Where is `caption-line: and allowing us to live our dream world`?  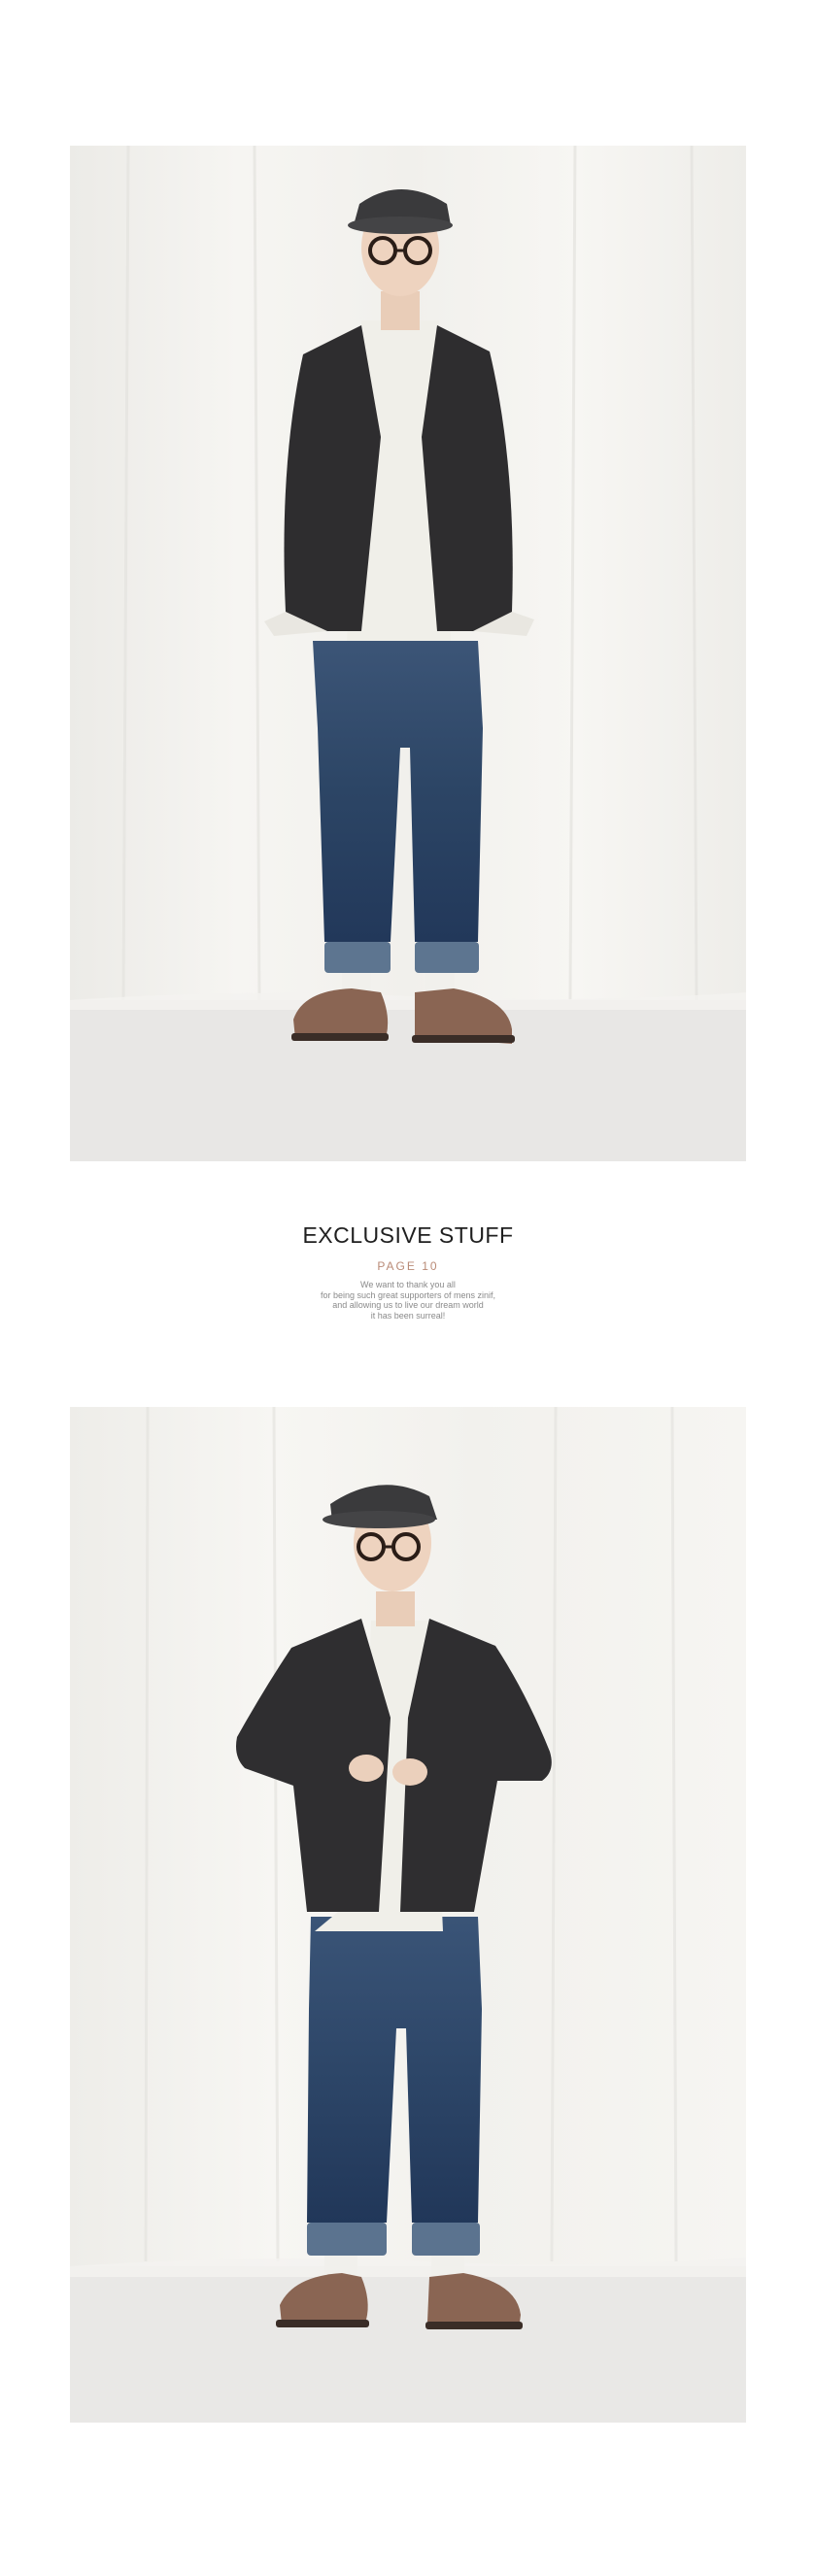 caption-line: and allowing us to live our dream world is located at coordinates (408, 1305).